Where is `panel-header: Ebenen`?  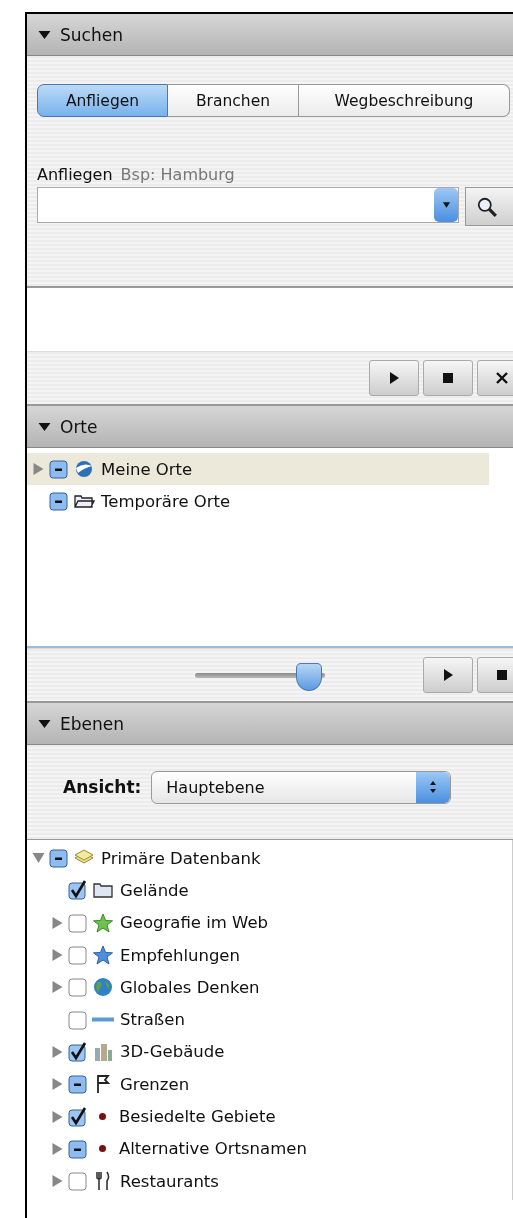
panel-header: Ebenen is located at coordinates (270, 724).